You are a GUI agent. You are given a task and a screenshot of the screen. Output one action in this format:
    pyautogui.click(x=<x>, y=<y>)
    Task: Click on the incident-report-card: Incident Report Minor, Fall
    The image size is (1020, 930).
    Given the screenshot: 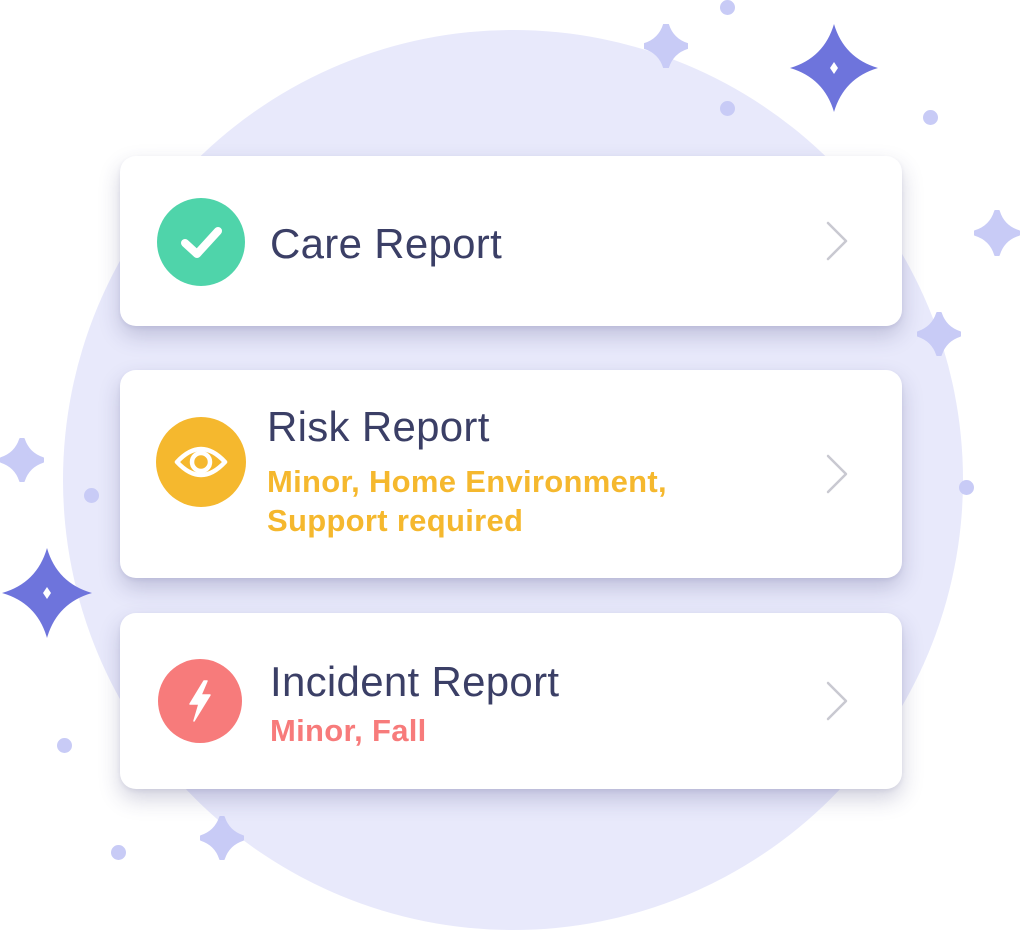 What is the action you would take?
    pyautogui.click(x=511, y=701)
    